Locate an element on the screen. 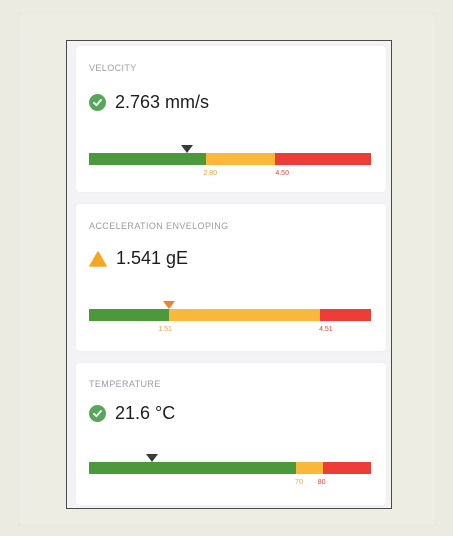 Image resolution: width=453 pixels, height=536 pixels. gauge-alert-threshold: 1.51 is located at coordinates (165, 329).